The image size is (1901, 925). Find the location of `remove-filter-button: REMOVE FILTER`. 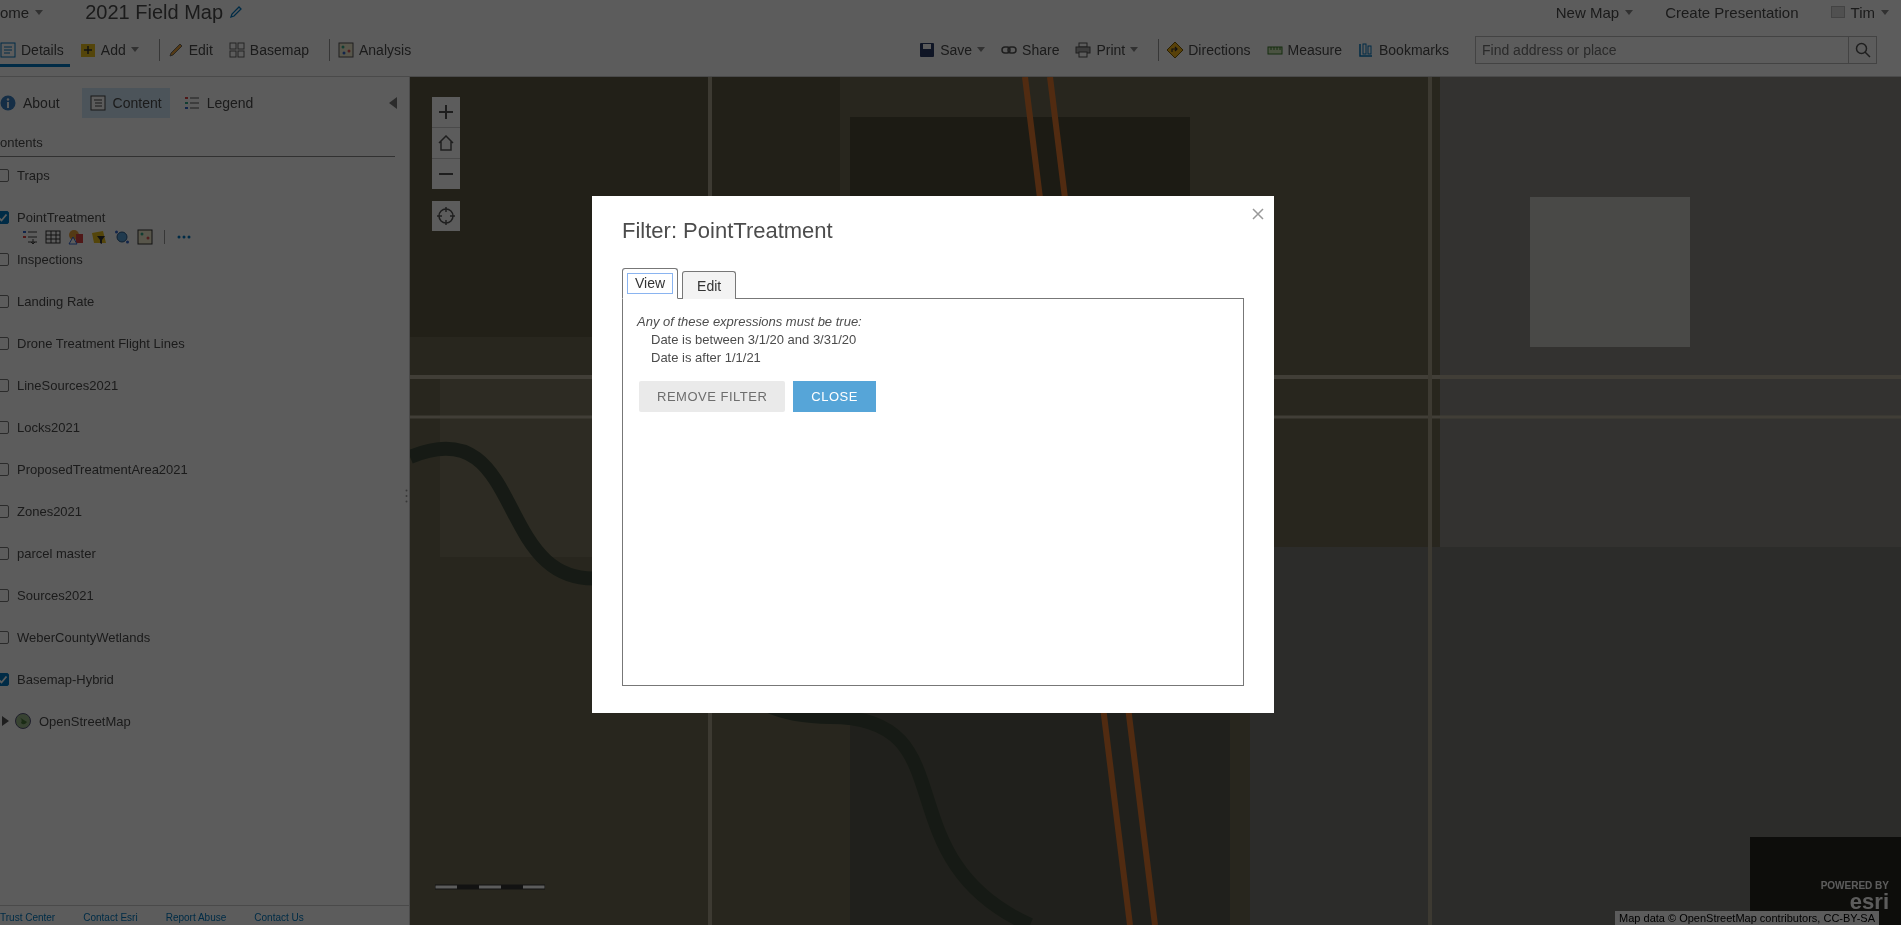

remove-filter-button: REMOVE FILTER is located at coordinates (712, 396).